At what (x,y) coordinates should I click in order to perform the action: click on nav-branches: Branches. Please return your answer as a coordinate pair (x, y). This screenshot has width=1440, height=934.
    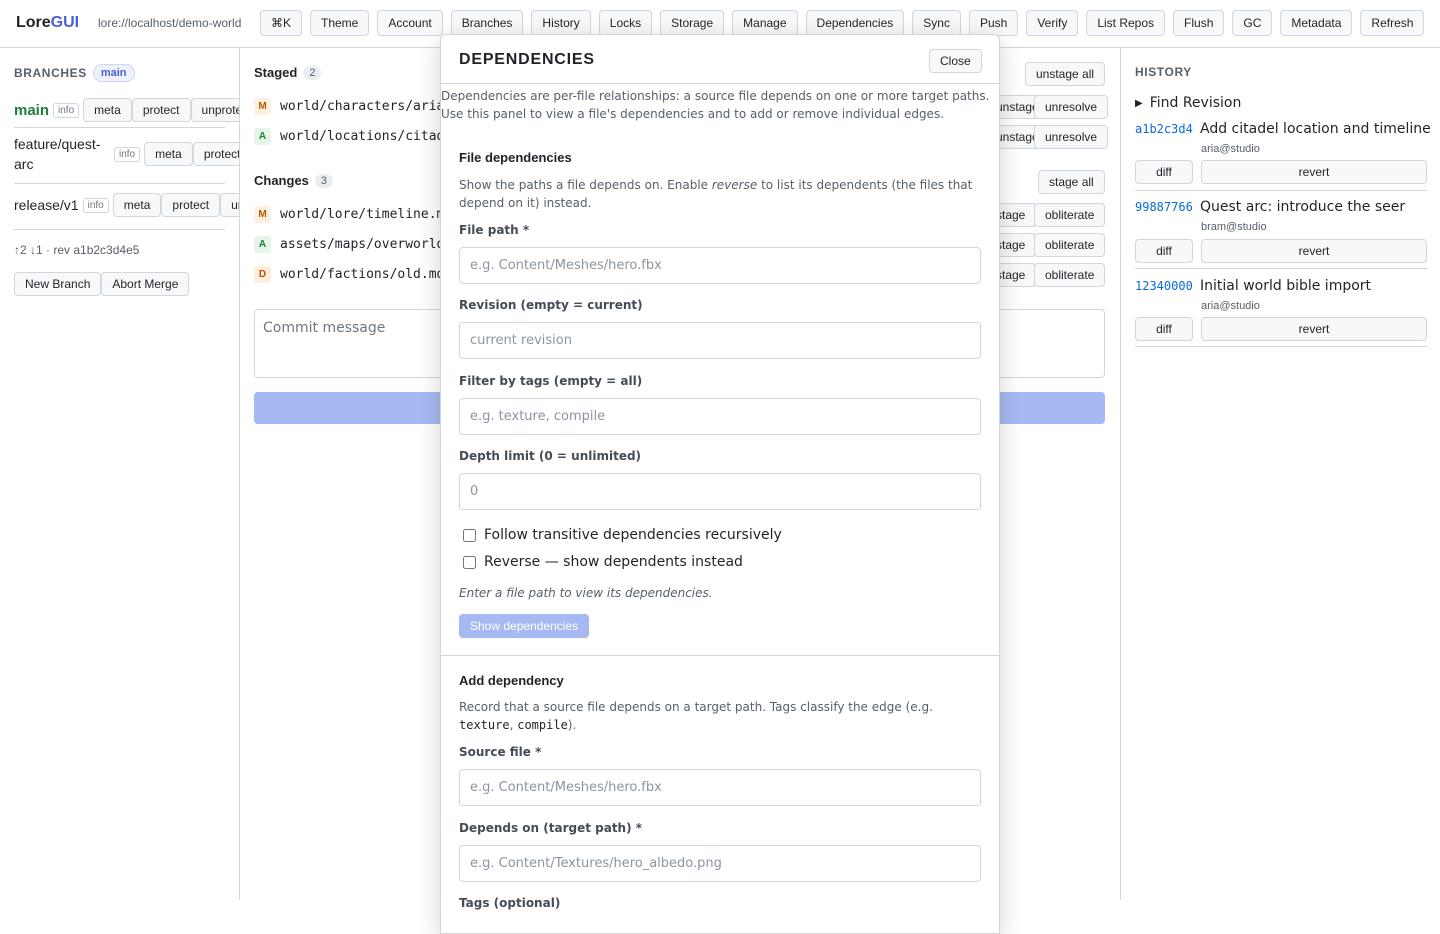
    Looking at the image, I should click on (487, 23).